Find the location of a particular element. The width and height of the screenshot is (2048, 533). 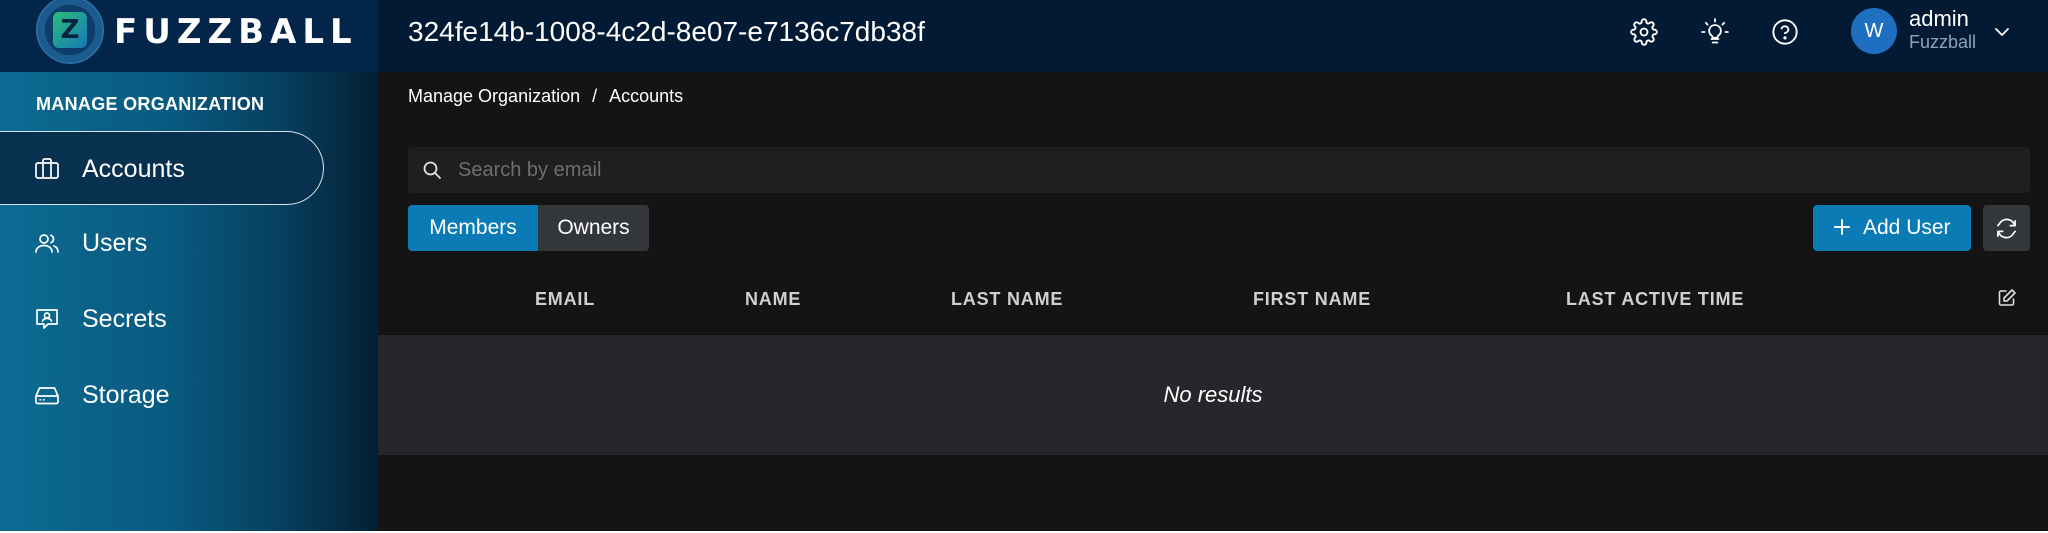

tab-members: Members is located at coordinates (473, 228).